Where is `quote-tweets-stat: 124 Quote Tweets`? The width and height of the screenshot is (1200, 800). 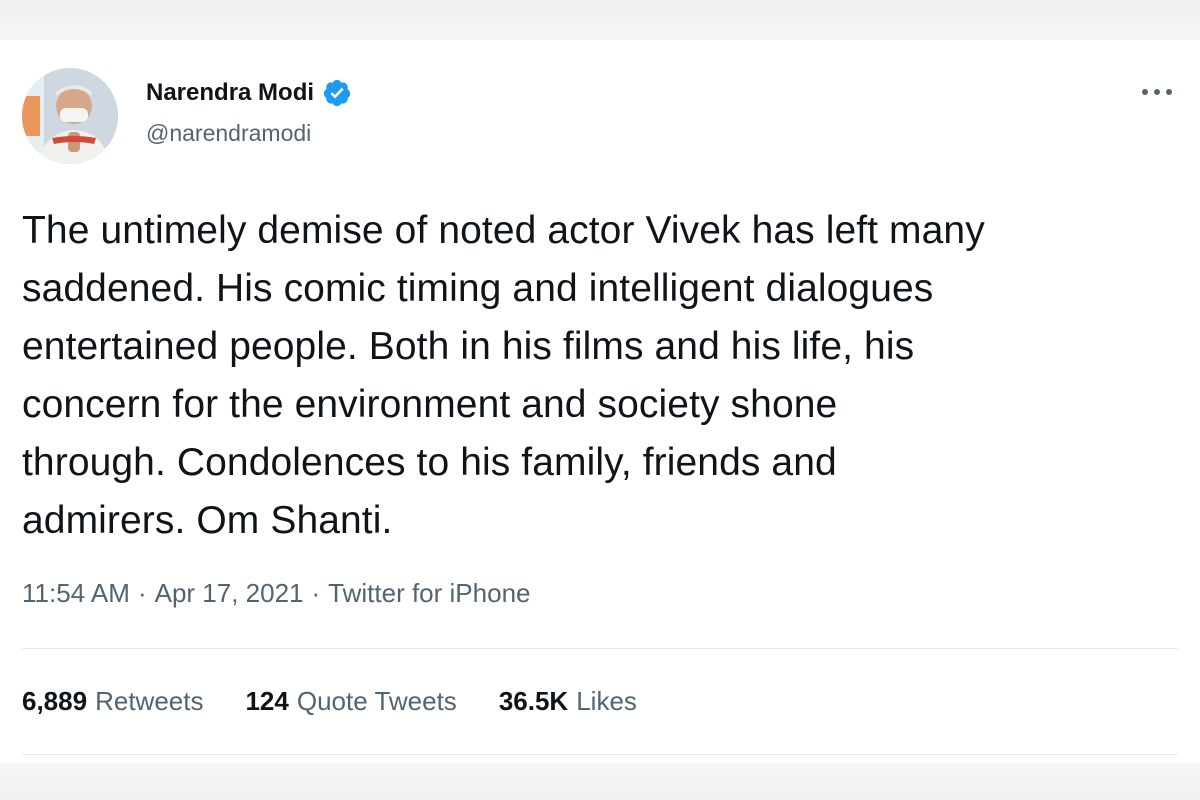 quote-tweets-stat: 124 Quote Tweets is located at coordinates (350, 701).